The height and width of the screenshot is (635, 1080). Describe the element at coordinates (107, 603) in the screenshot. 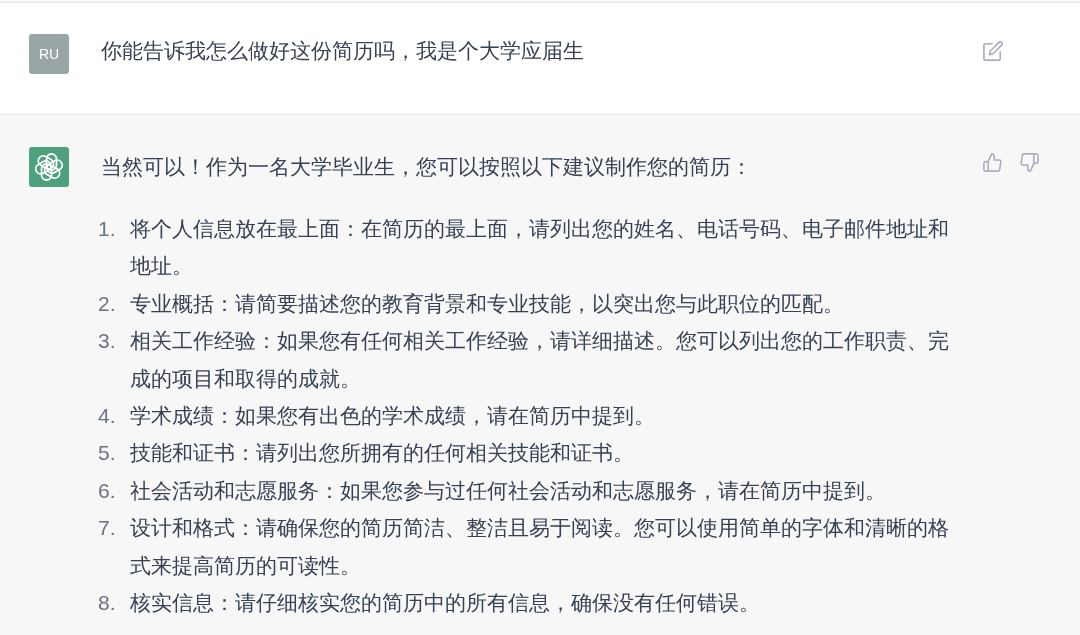

I see `list-number: 8.` at that location.